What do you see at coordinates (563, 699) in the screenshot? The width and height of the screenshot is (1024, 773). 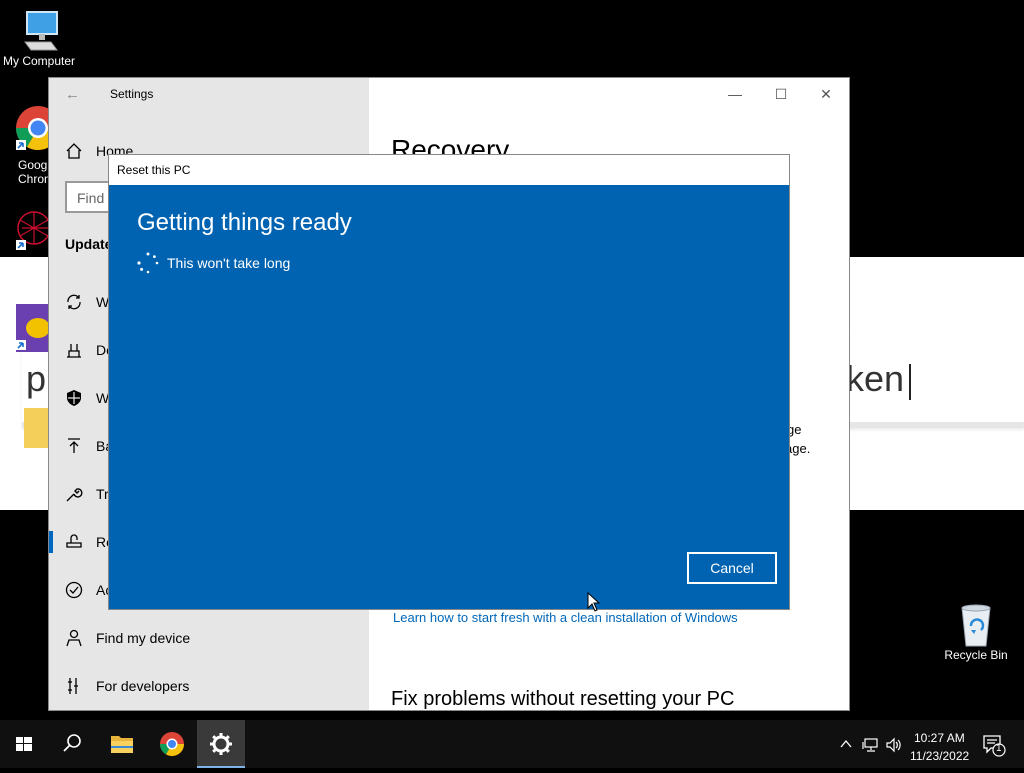 I see `fix-problems-heading: Fix problems without resetting your PC` at bounding box center [563, 699].